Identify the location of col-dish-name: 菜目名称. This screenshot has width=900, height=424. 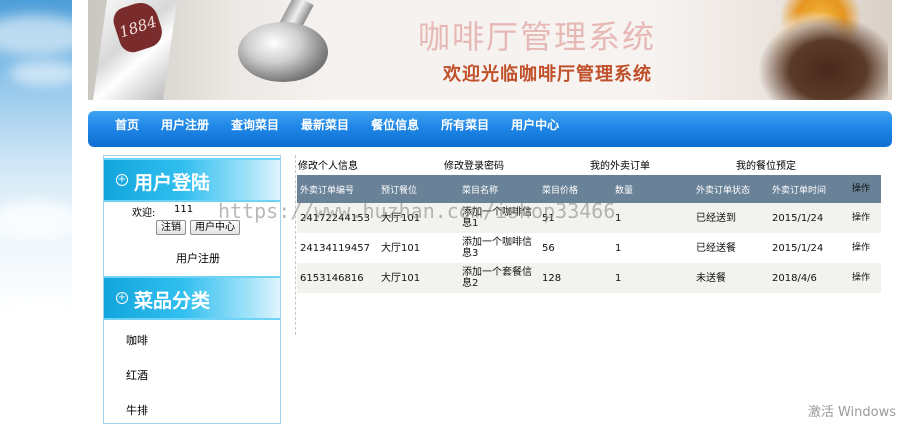
(499, 189).